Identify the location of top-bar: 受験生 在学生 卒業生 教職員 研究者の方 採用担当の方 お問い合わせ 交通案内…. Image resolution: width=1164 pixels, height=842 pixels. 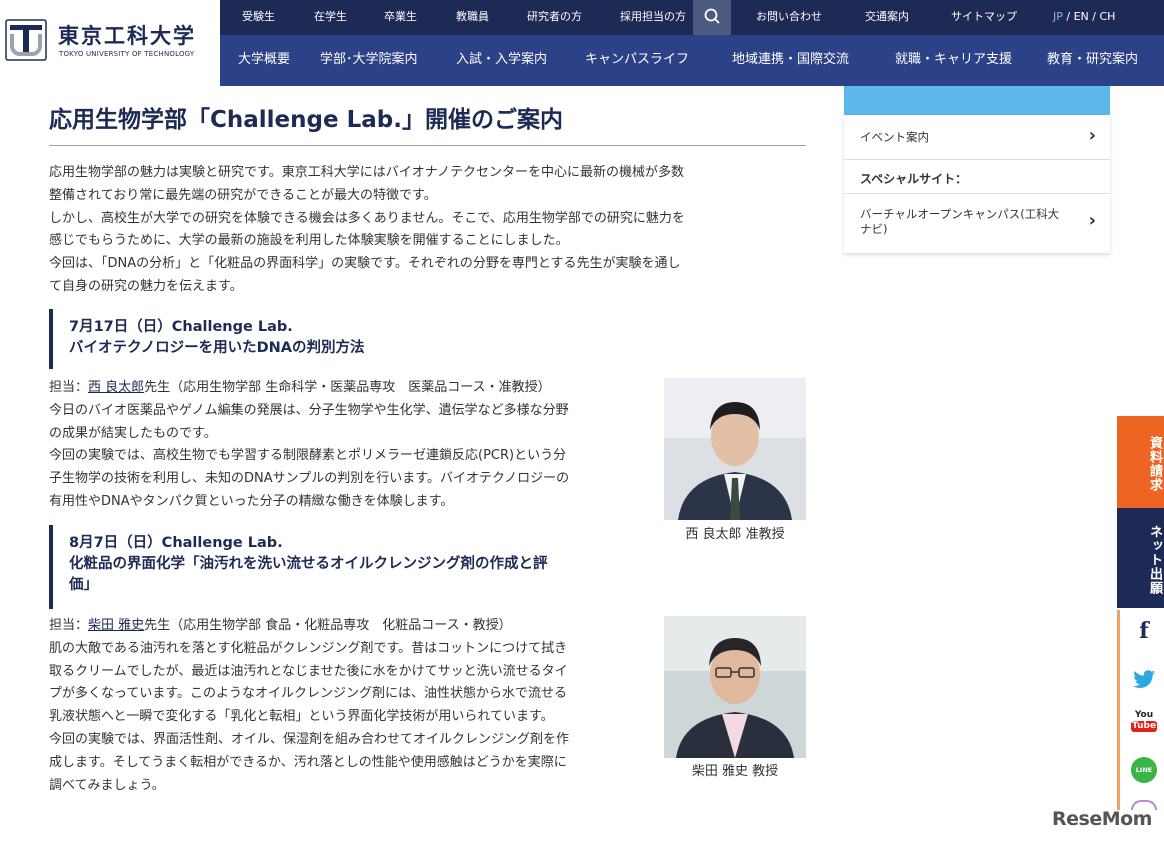
(692, 17).